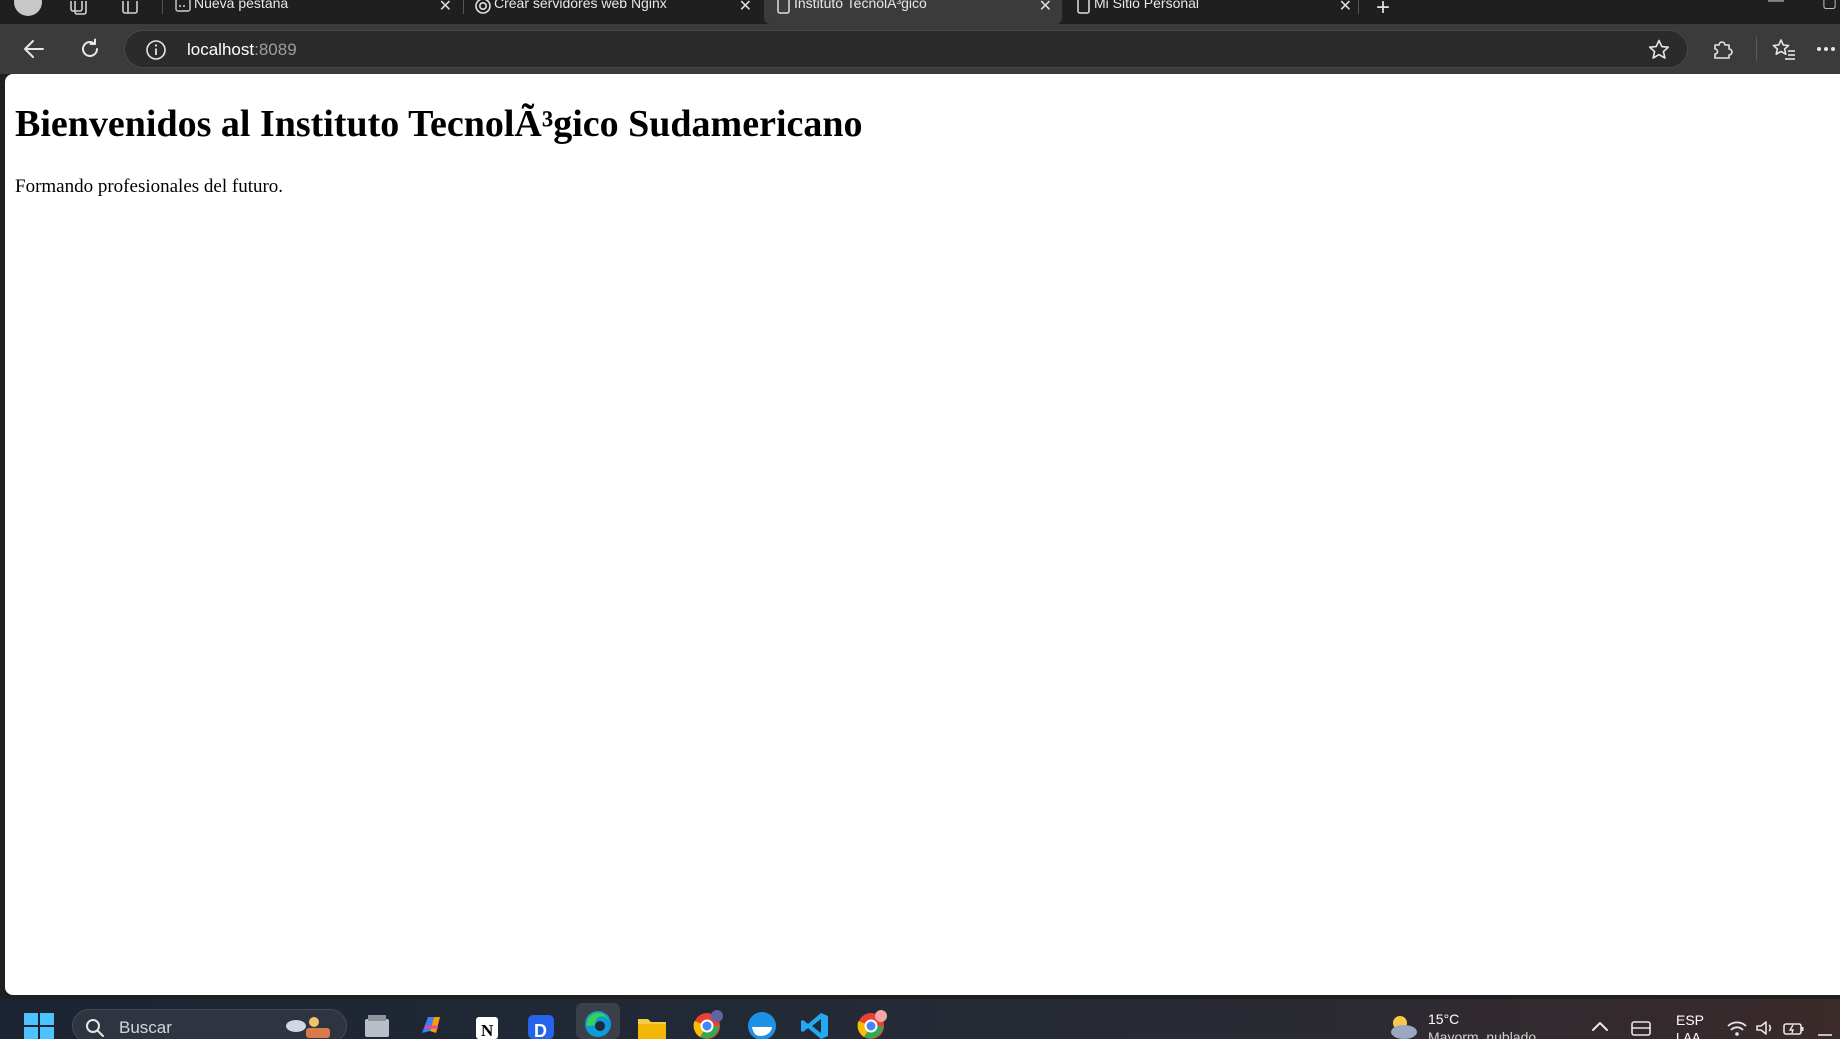  Describe the element at coordinates (156, 50) in the screenshot. I see `site-info-icon` at that location.